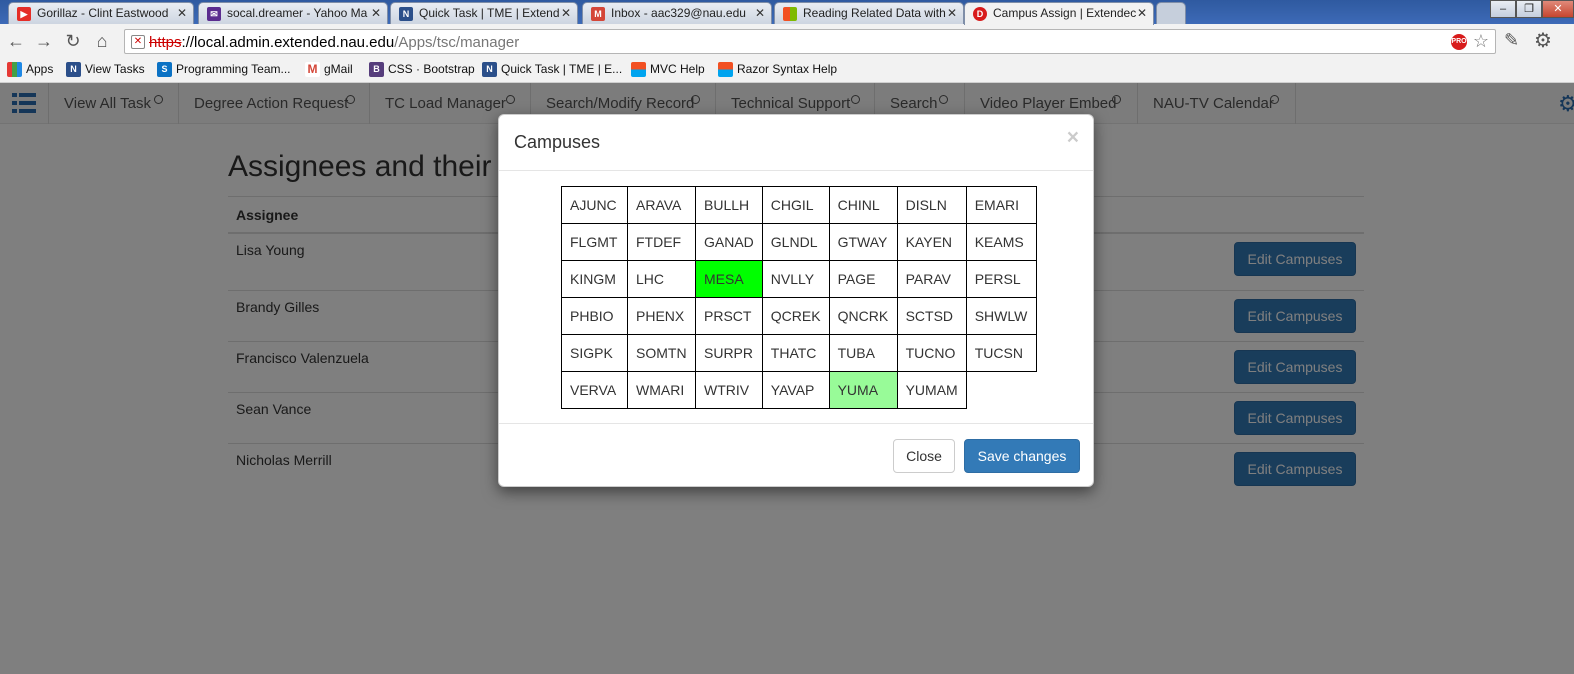 Image resolution: width=1574 pixels, height=674 pixels. What do you see at coordinates (30, 69) in the screenshot?
I see `bookmark-apps: Apps` at bounding box center [30, 69].